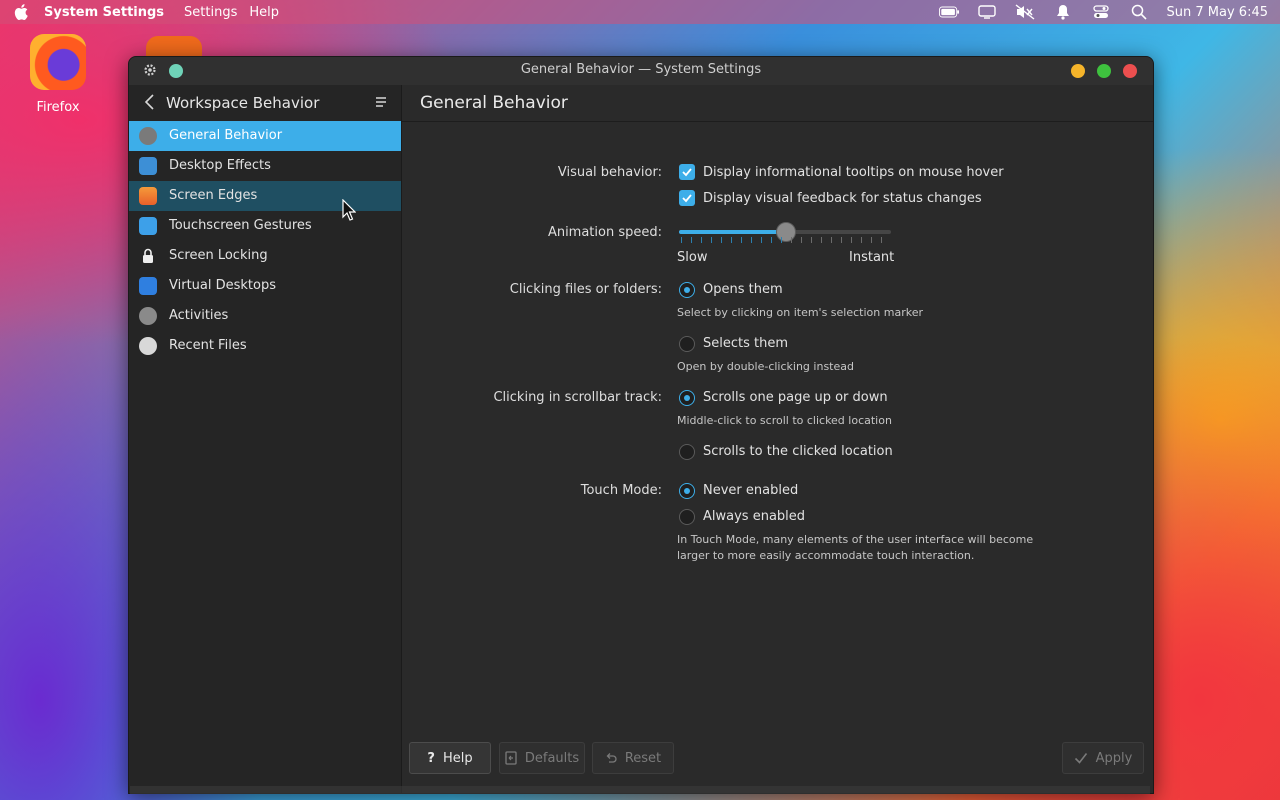 The width and height of the screenshot is (1280, 800). What do you see at coordinates (218, 255) in the screenshot?
I see `sidebar-item-label: Screen Locking` at bounding box center [218, 255].